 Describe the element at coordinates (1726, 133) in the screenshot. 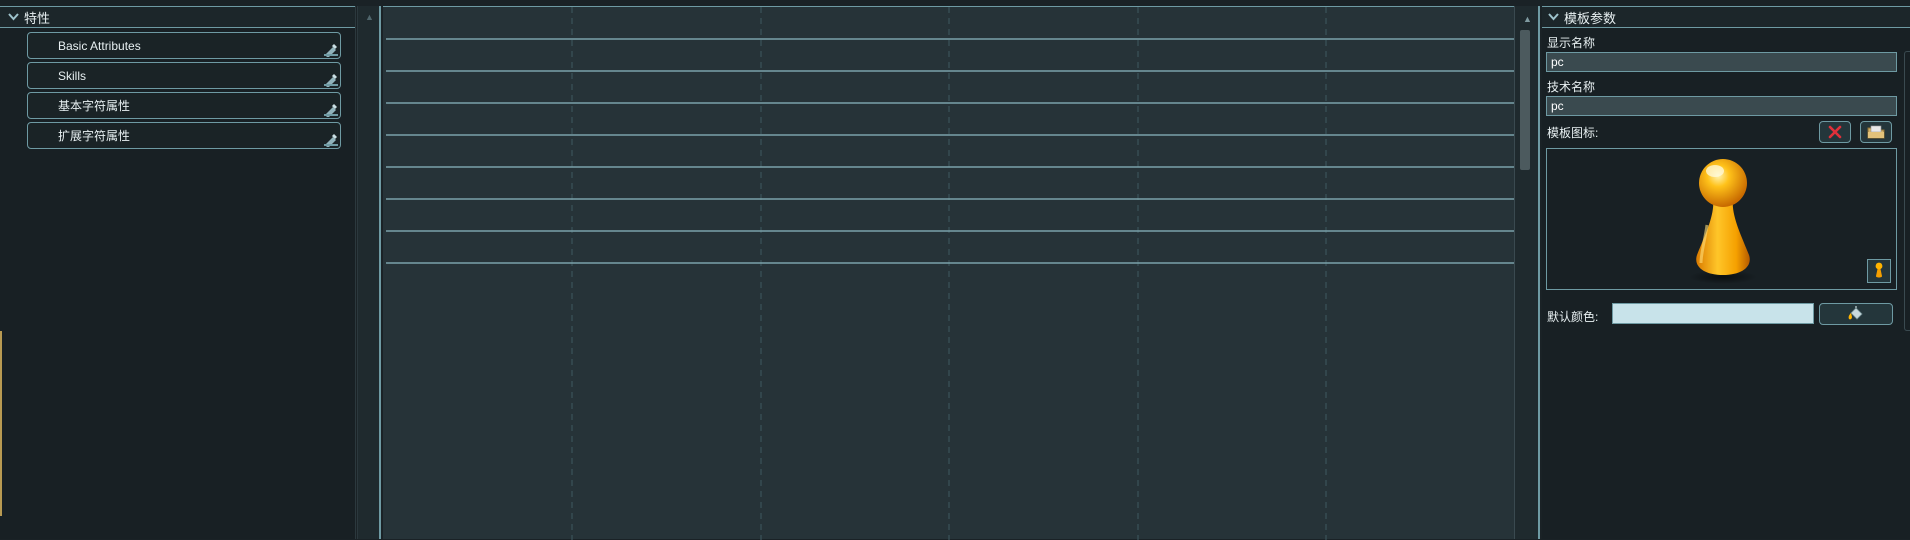

I see `template-icon-row: 模板图标:` at that location.